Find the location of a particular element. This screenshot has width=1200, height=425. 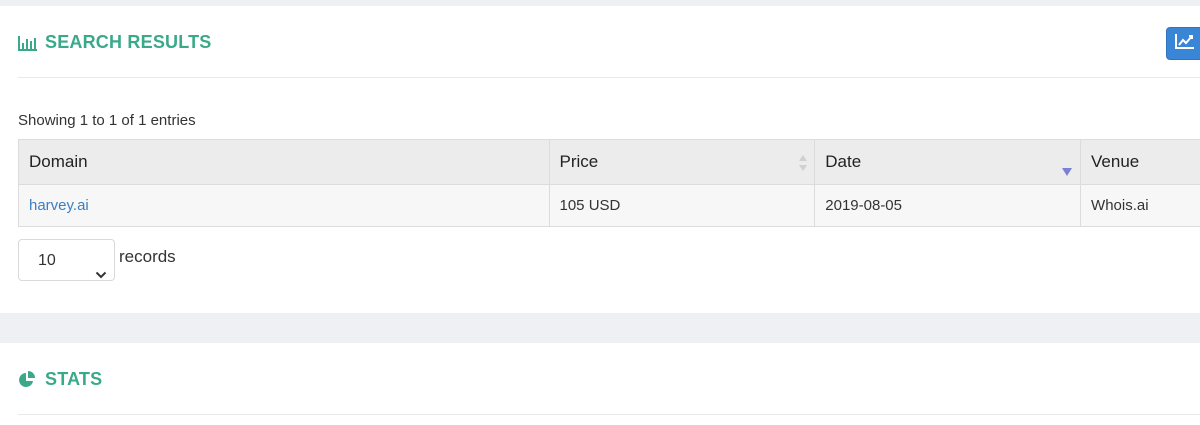

column-header-venue: Venue is located at coordinates (1140, 162).